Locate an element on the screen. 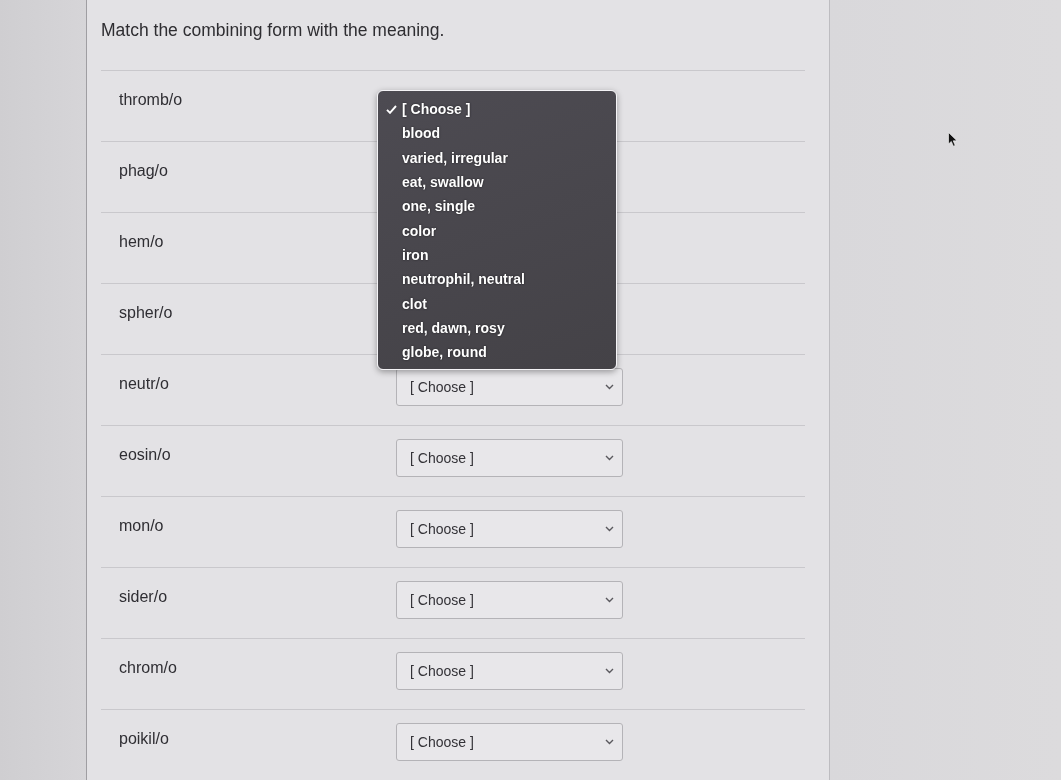 The height and width of the screenshot is (780, 1061). menu-option: neutrophil, neutral is located at coordinates (457, 279).